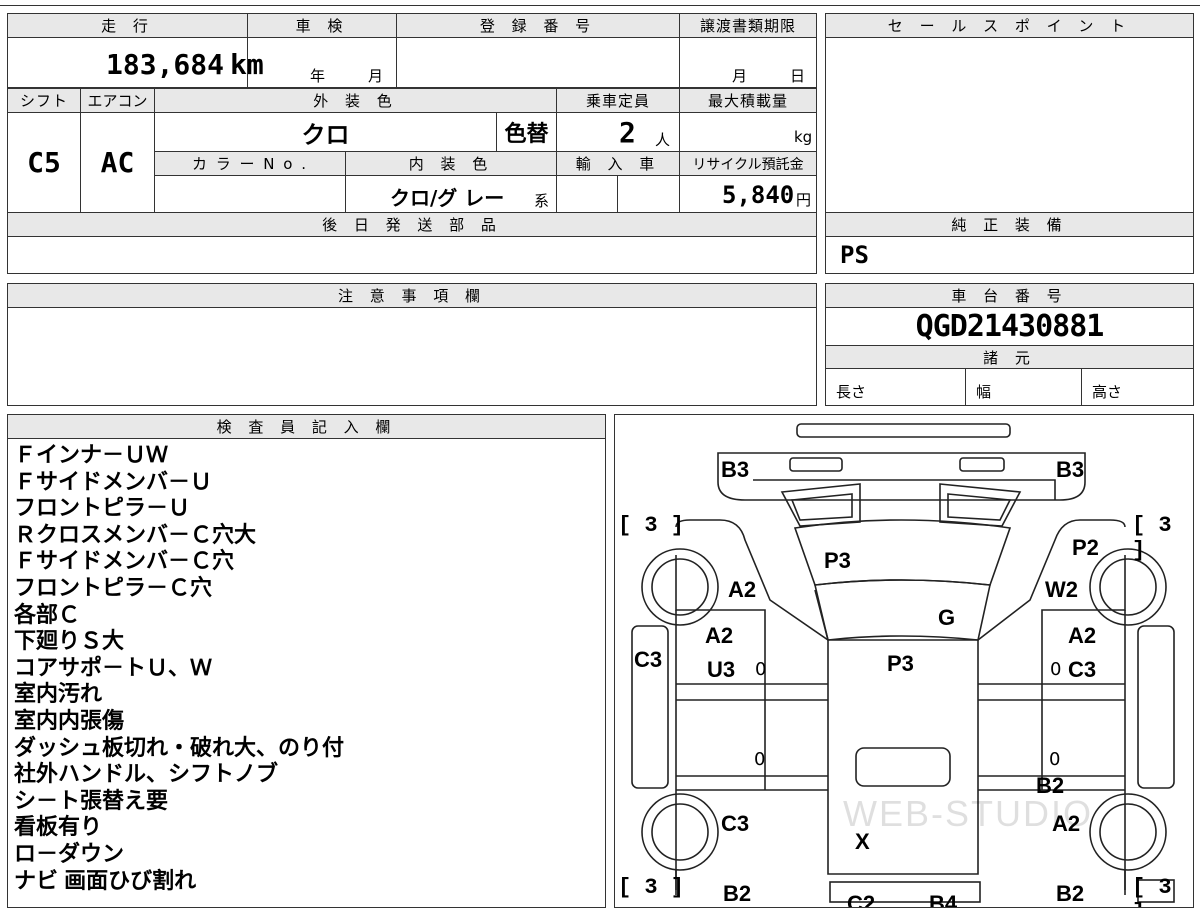 This screenshot has width=1200, height=908. Describe the element at coordinates (250, 163) in the screenshot. I see `color-no-header: カ ラ ー N o .` at that location.